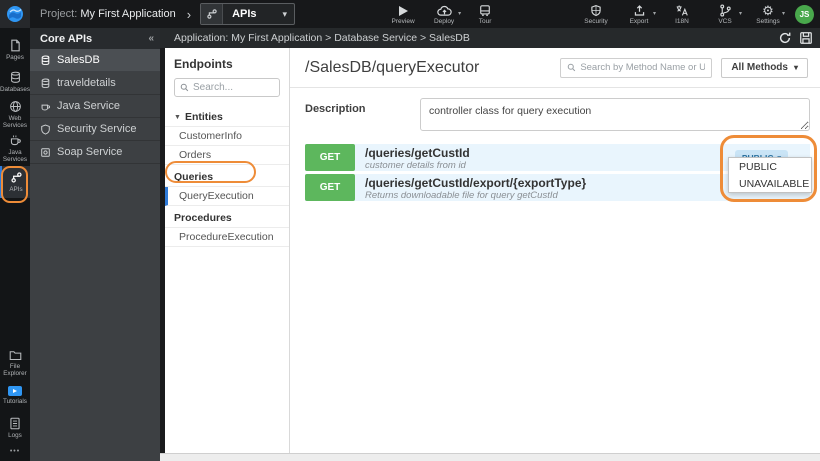 This screenshot has width=820, height=461. I want to click on menu-item-public: PUBLIC, so click(770, 166).